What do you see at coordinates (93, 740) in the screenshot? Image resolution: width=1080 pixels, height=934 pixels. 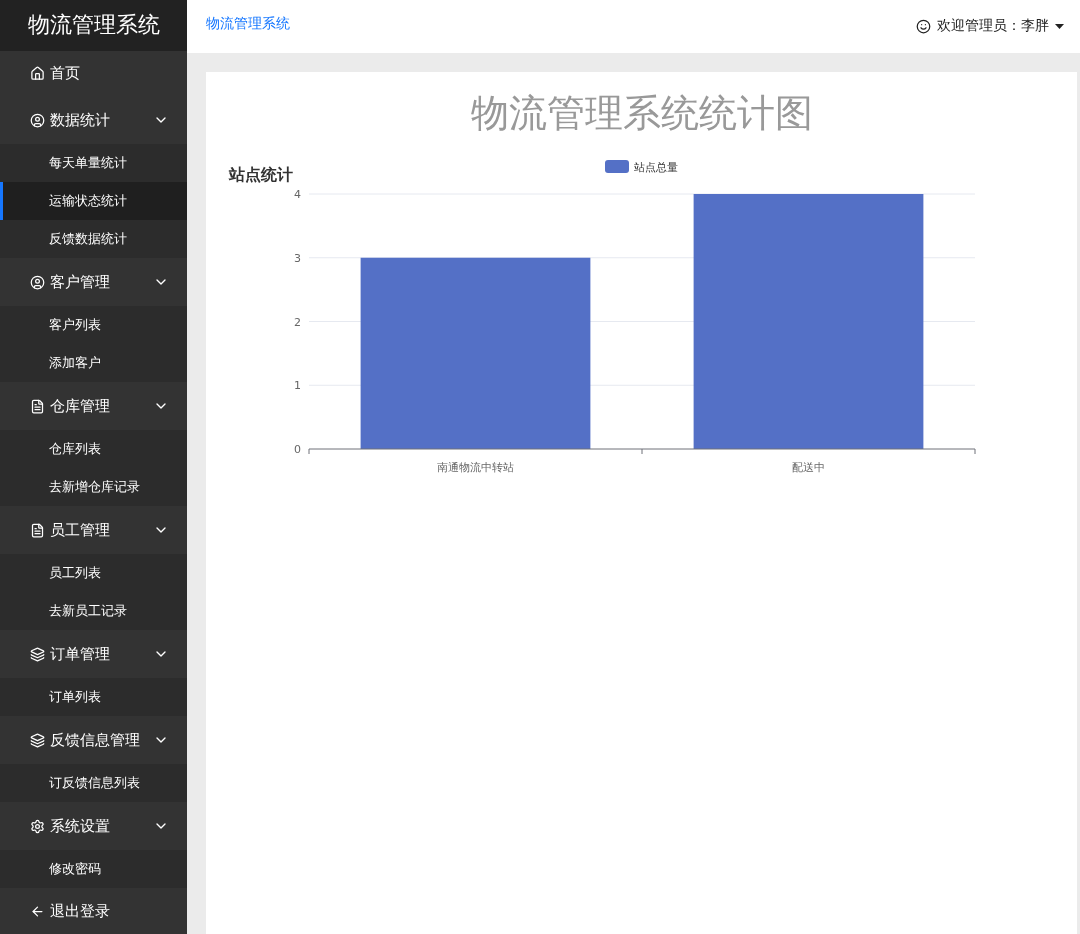 I see `menu-group: 反馈信息管理` at bounding box center [93, 740].